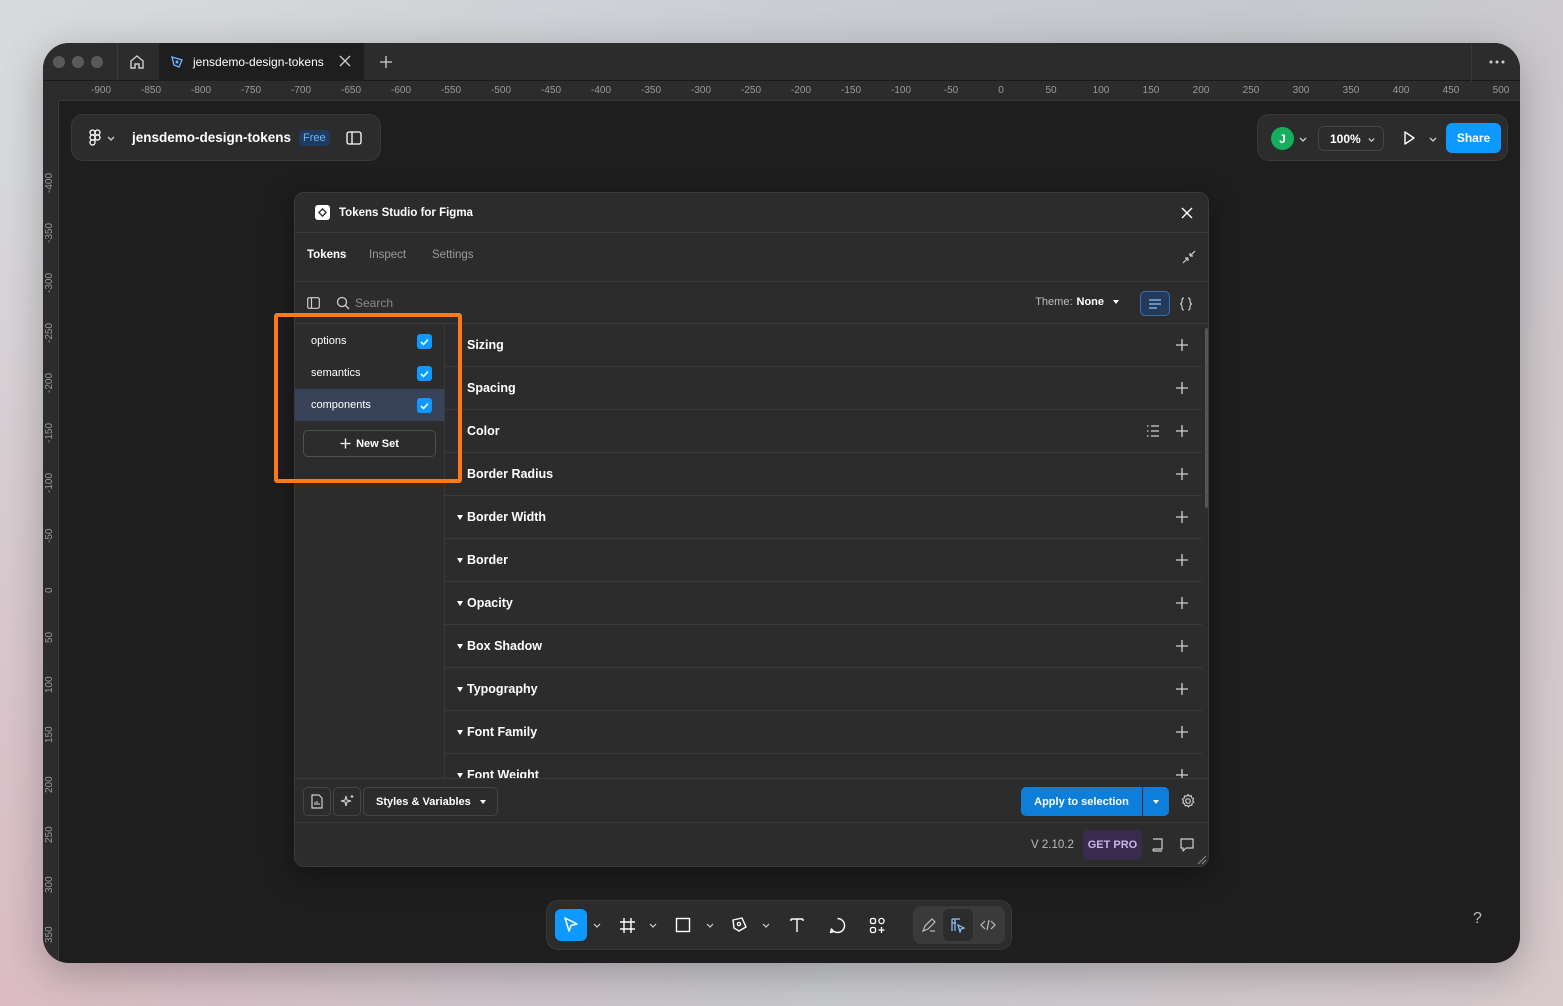  Describe the element at coordinates (739, 925) in the screenshot. I see `pen-tool-button` at that location.